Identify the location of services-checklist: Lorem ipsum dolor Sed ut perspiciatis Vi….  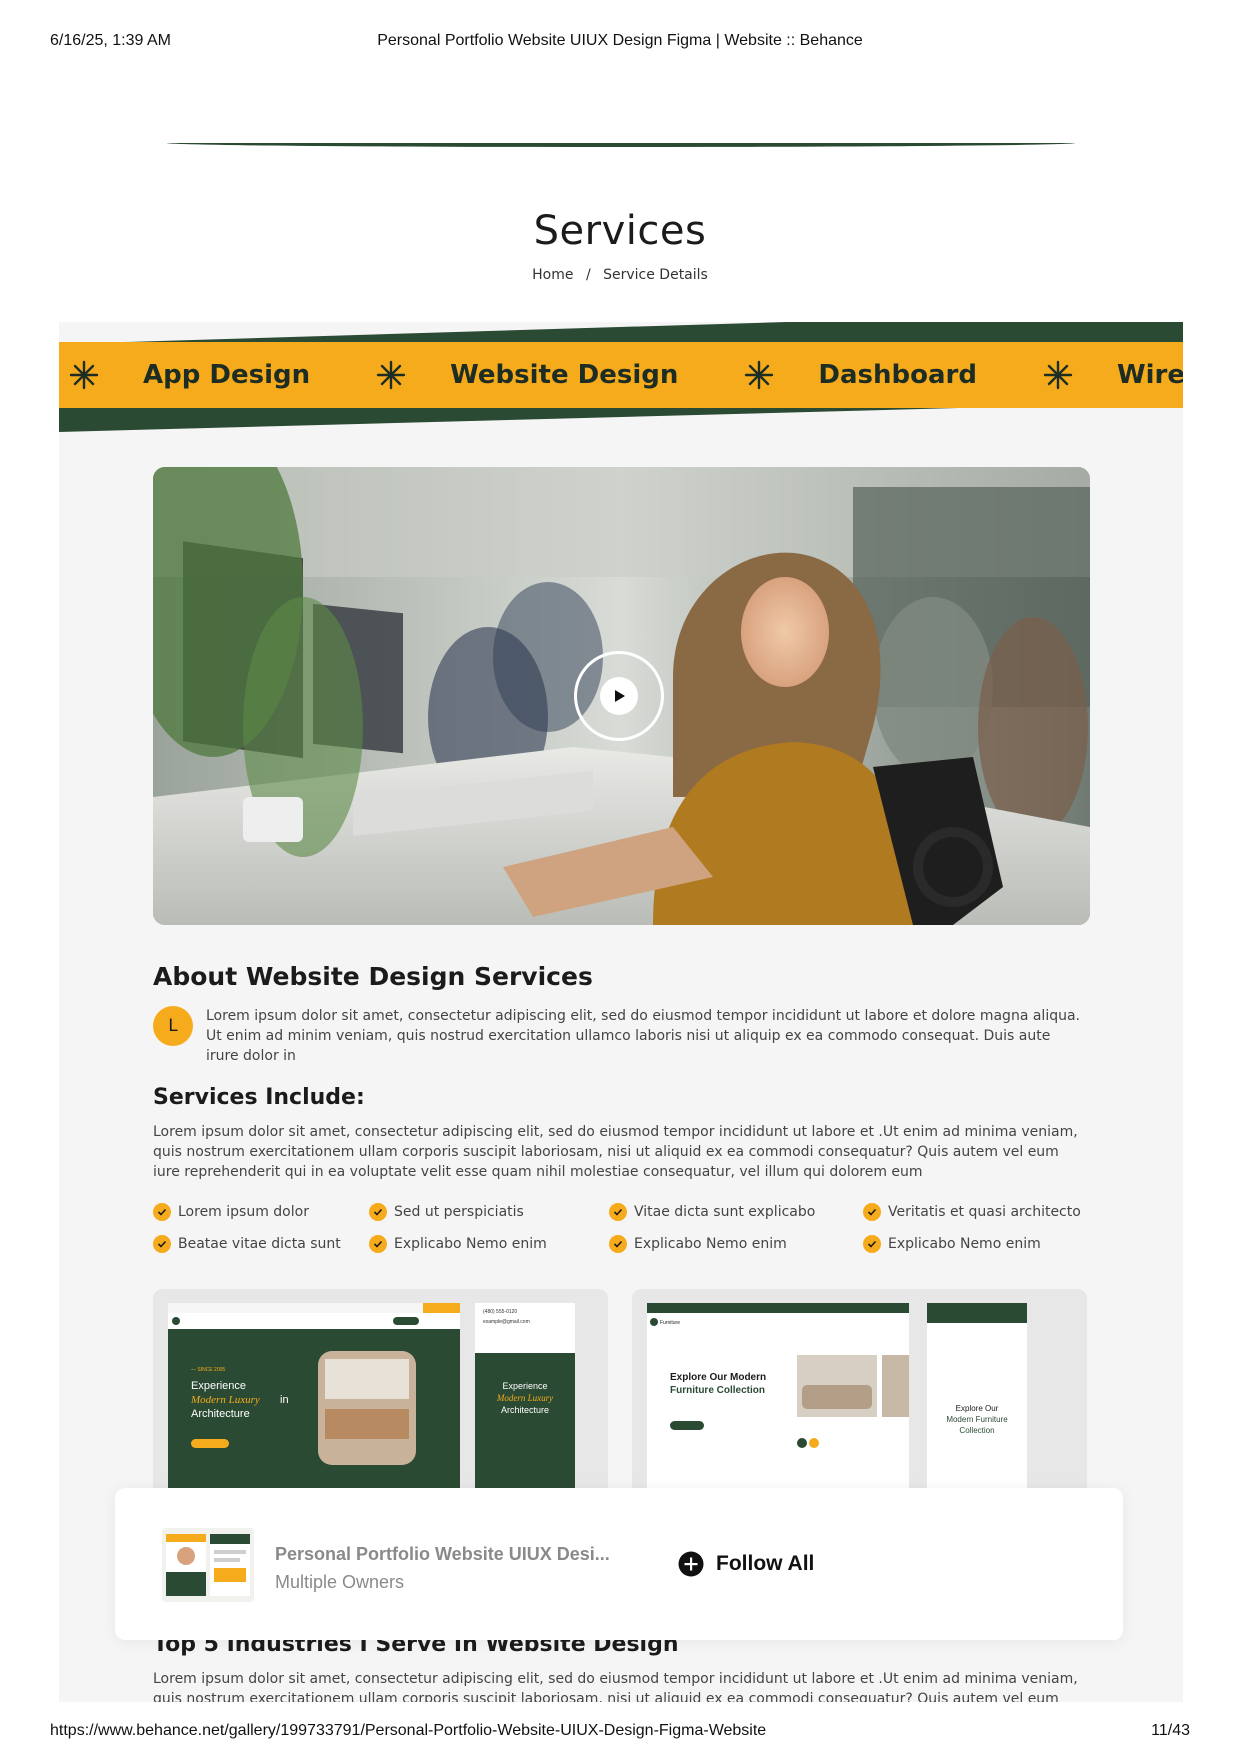
(620, 1228).